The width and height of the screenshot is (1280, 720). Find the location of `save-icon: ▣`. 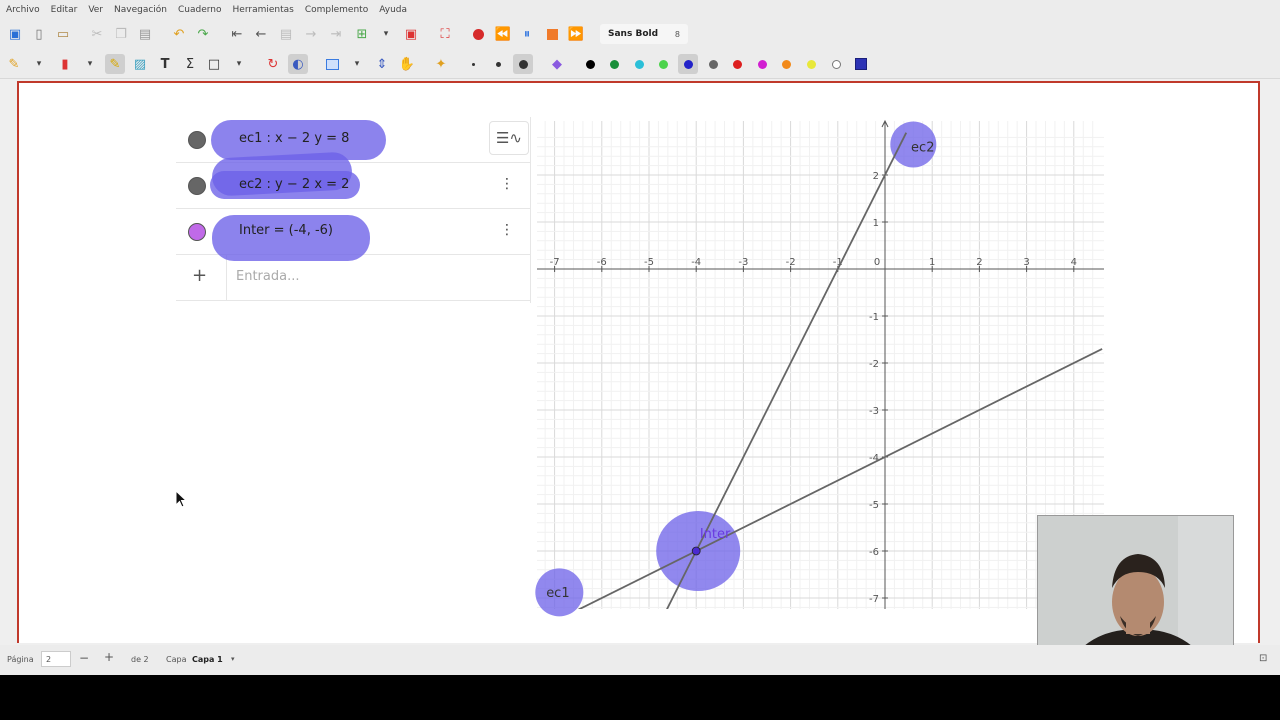

save-icon: ▣ is located at coordinates (15, 34).